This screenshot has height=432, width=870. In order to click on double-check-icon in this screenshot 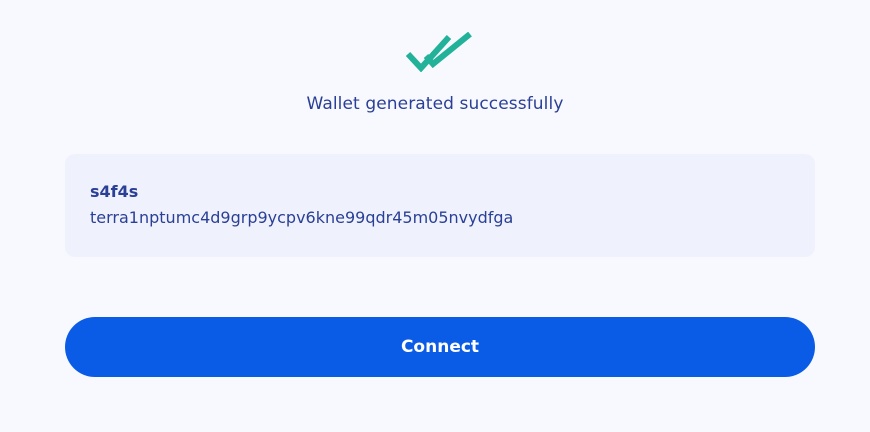, I will do `click(440, 52)`.